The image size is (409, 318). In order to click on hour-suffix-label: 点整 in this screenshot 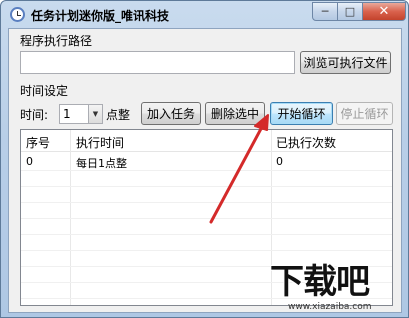, I will do `click(118, 115)`.